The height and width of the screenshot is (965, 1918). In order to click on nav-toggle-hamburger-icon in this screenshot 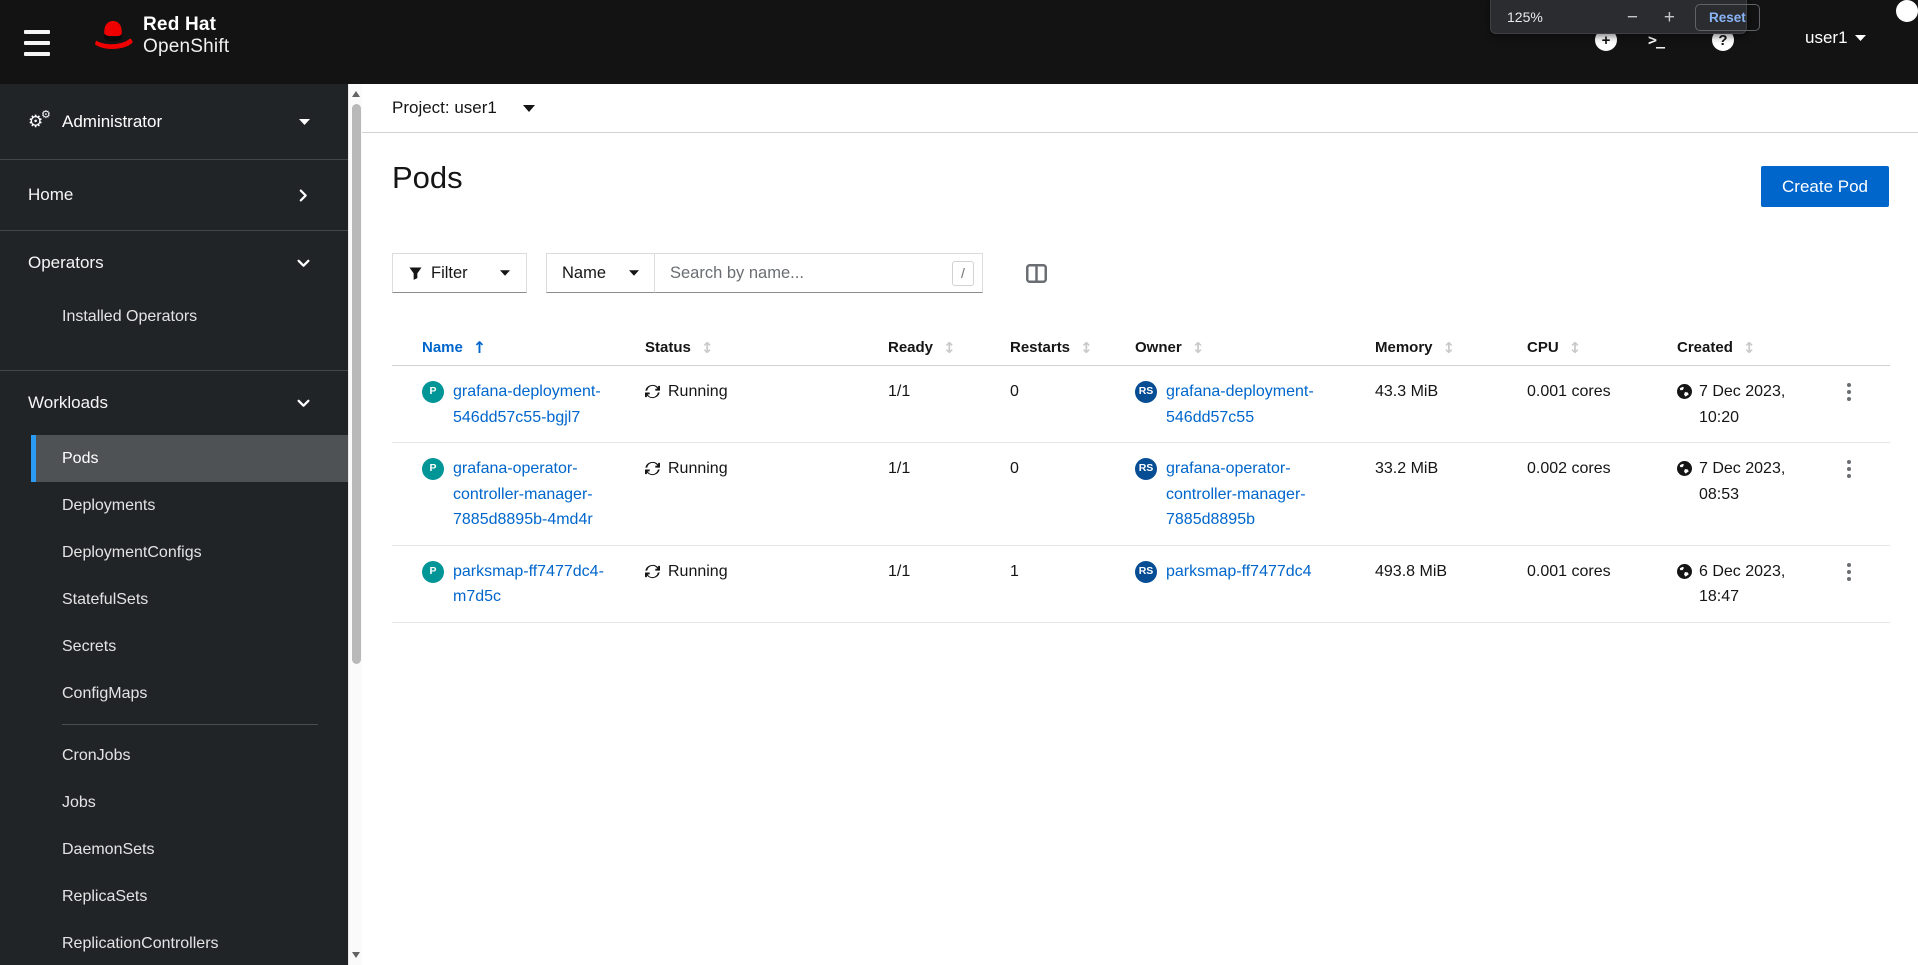, I will do `click(41, 43)`.